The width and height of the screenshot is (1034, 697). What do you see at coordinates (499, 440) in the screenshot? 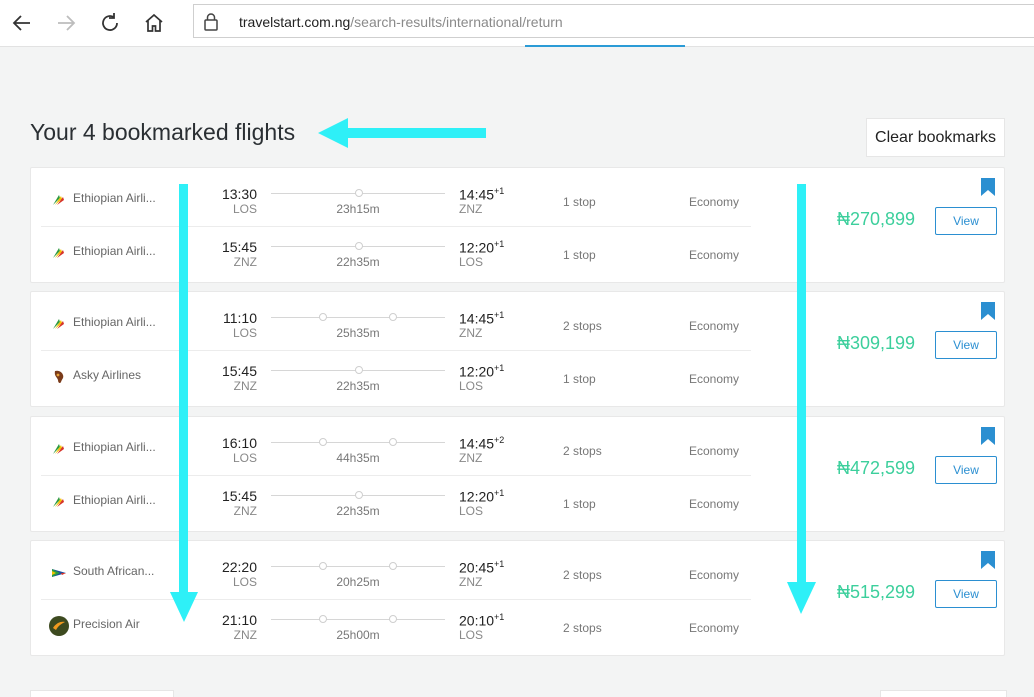
I see `arrival-day-offset: +2` at bounding box center [499, 440].